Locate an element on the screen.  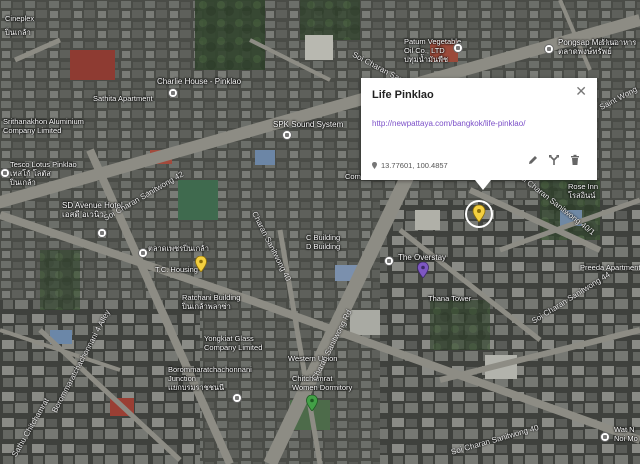
selected-marker-life-pinklao is located at coordinates (479, 216).